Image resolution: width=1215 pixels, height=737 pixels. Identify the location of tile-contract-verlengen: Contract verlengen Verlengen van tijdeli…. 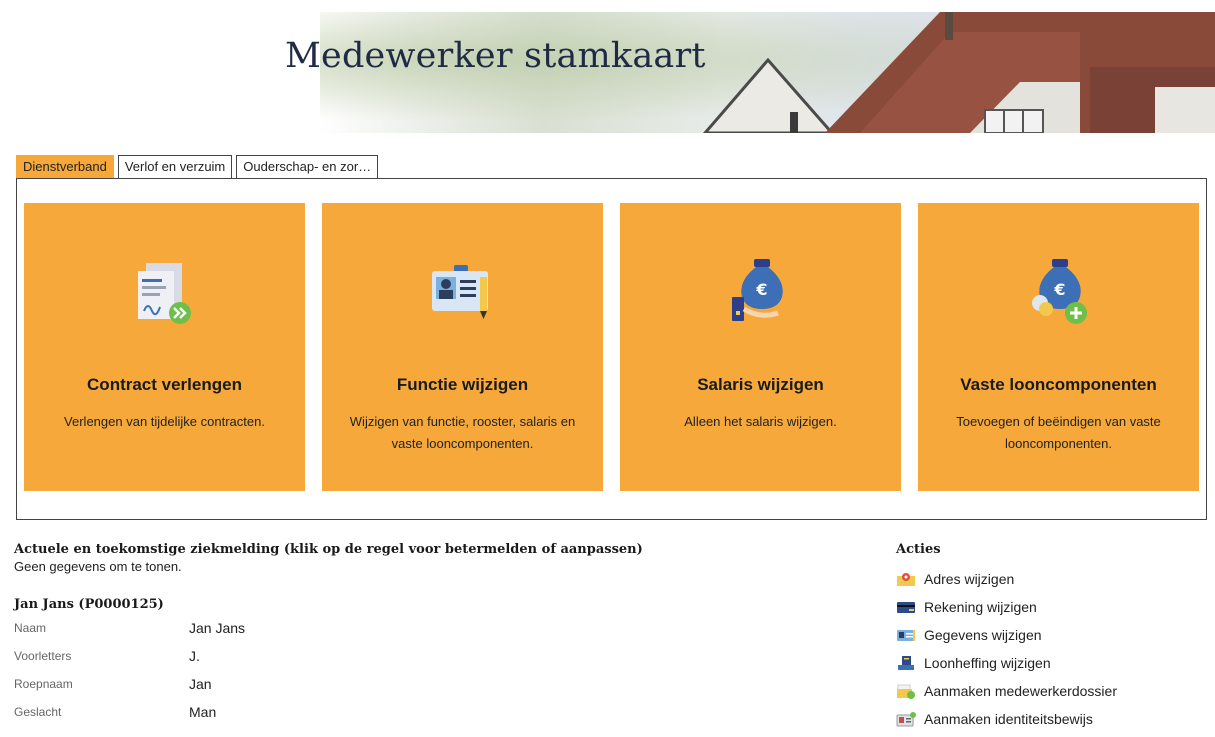
(164, 347).